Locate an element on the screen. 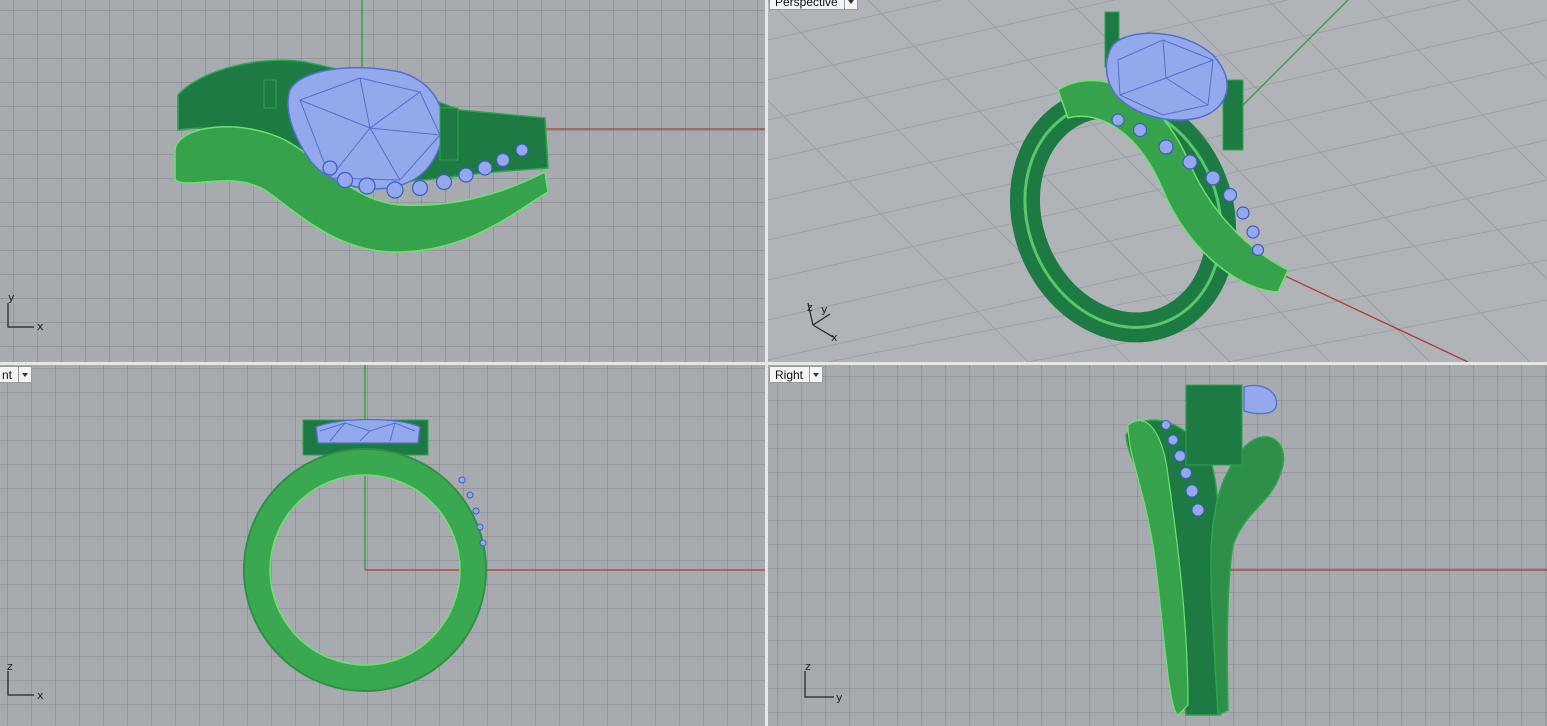 This screenshot has height=726, width=1547. gemstone-main is located at coordinates (1260, 399).